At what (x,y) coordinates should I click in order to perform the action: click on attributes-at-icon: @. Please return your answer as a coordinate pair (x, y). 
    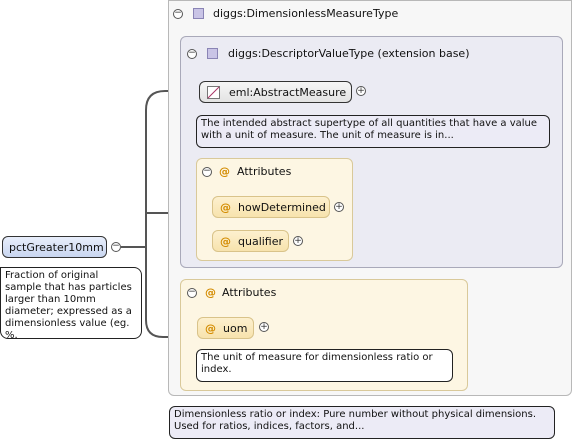
    Looking at the image, I should click on (224, 171).